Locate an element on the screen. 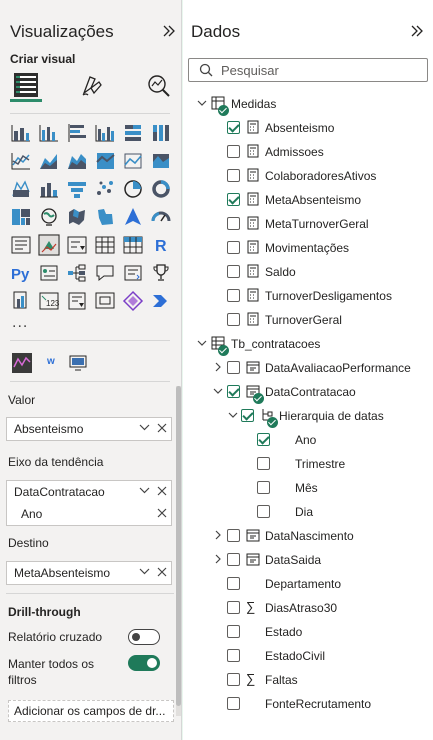 This screenshot has width=433, height=740. field-row: TurnoverDesligamentos is located at coordinates (308, 296).